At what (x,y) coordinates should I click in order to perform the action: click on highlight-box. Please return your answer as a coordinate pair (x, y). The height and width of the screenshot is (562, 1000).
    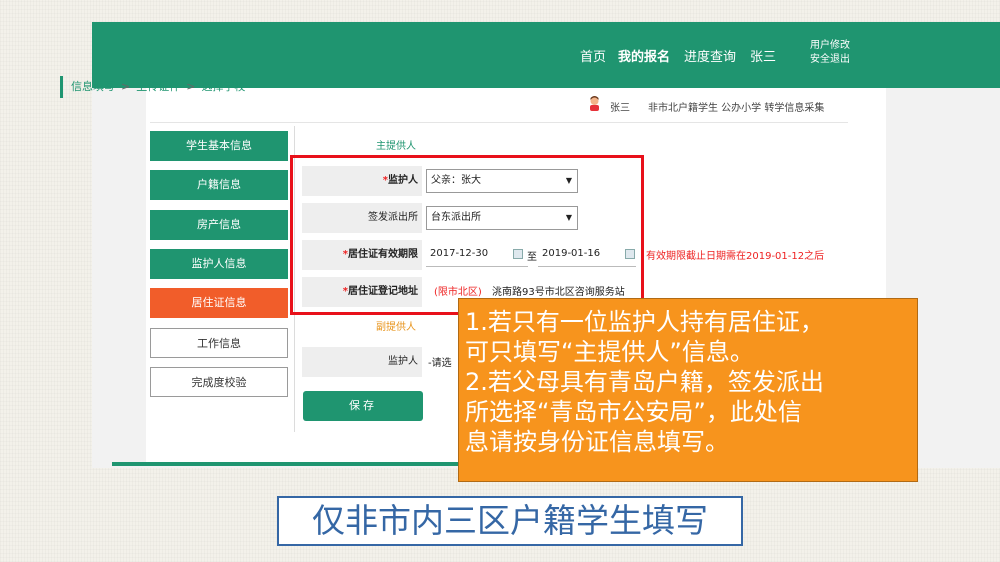
    Looking at the image, I should click on (467, 235).